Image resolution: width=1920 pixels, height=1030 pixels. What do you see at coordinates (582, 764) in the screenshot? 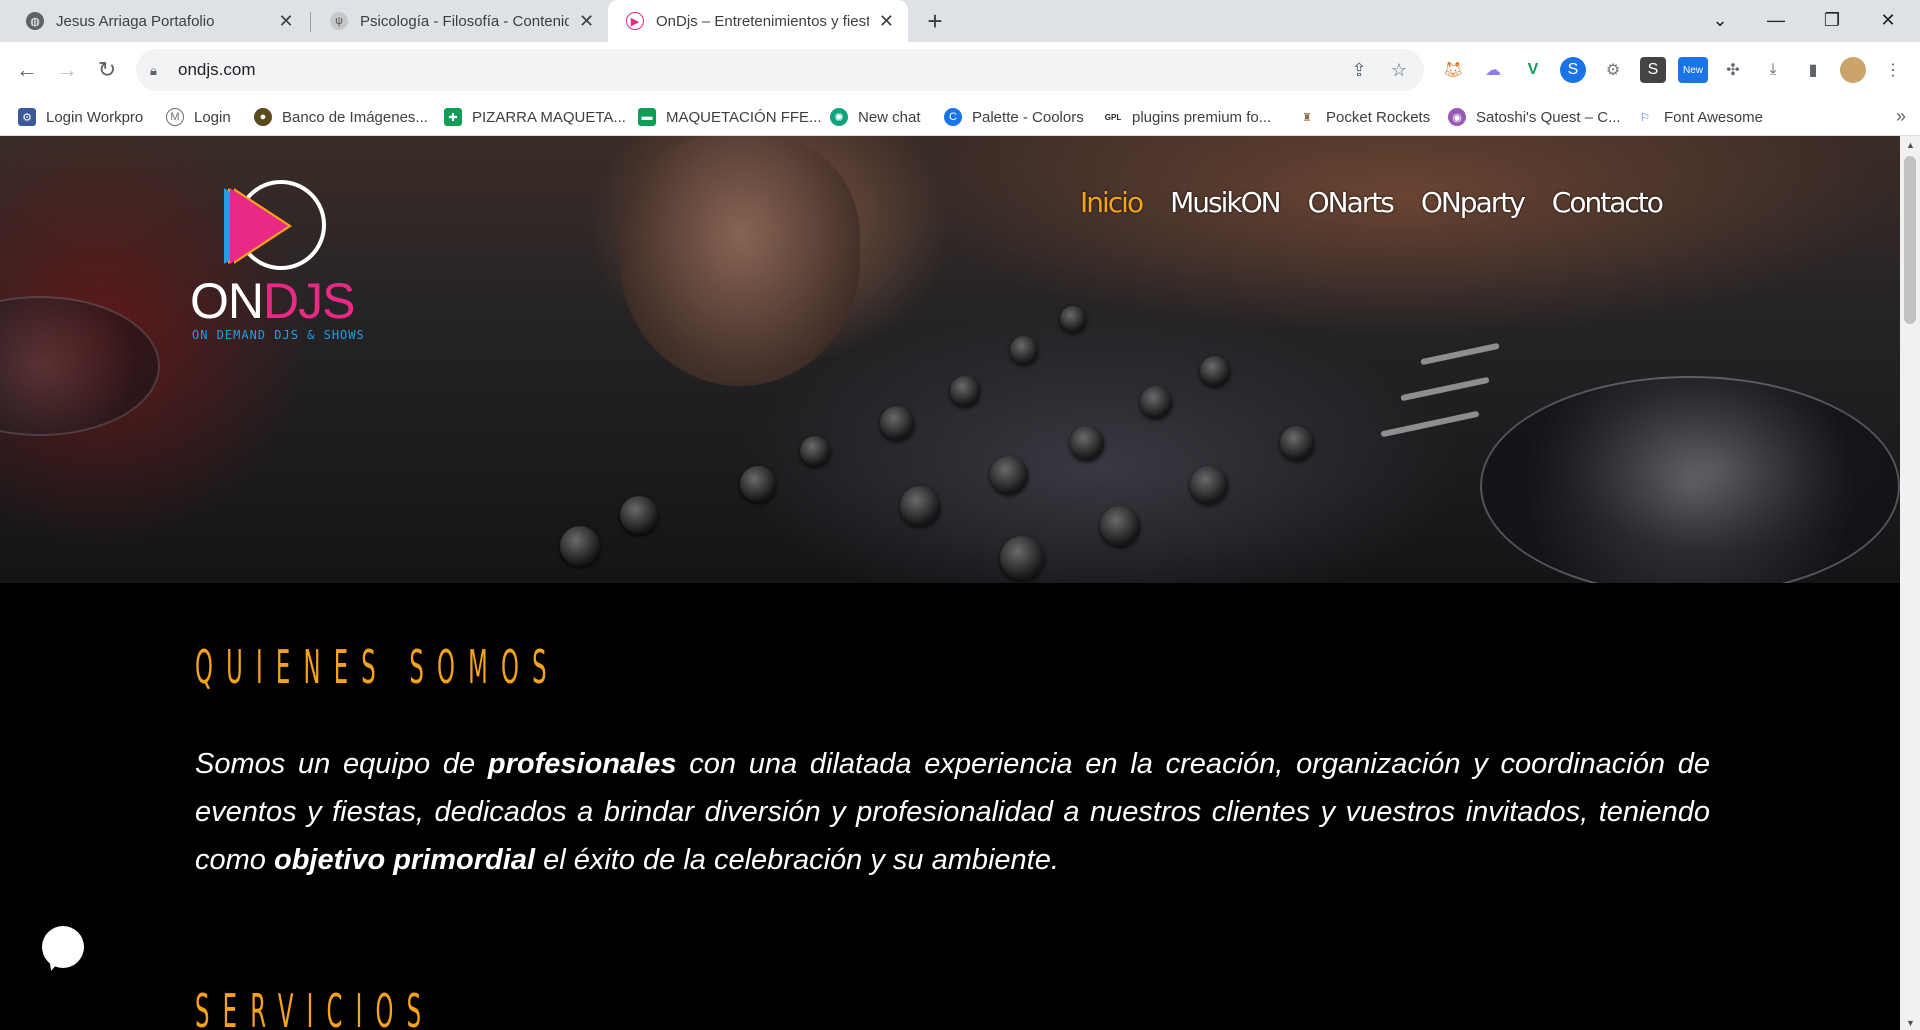
I see `about-bold: profesionales` at bounding box center [582, 764].